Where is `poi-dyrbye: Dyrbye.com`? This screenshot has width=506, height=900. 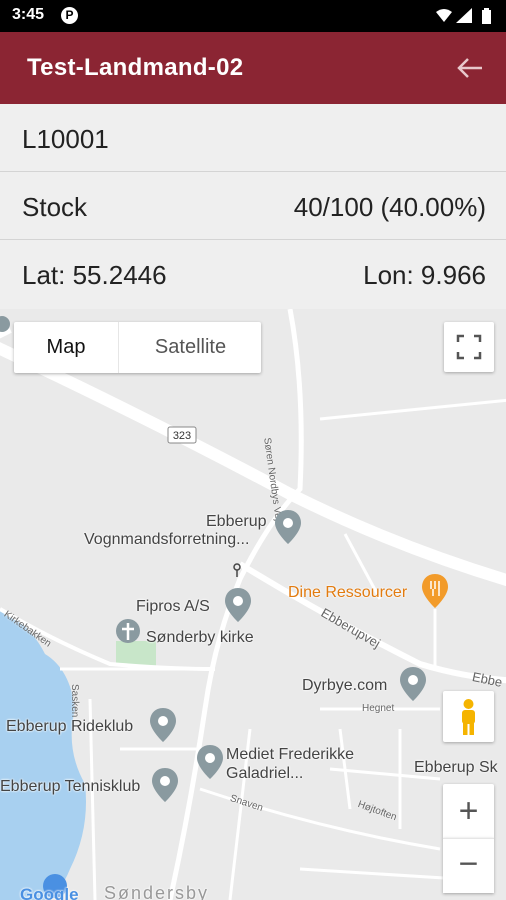
poi-dyrbye: Dyrbye.com is located at coordinates (344, 686).